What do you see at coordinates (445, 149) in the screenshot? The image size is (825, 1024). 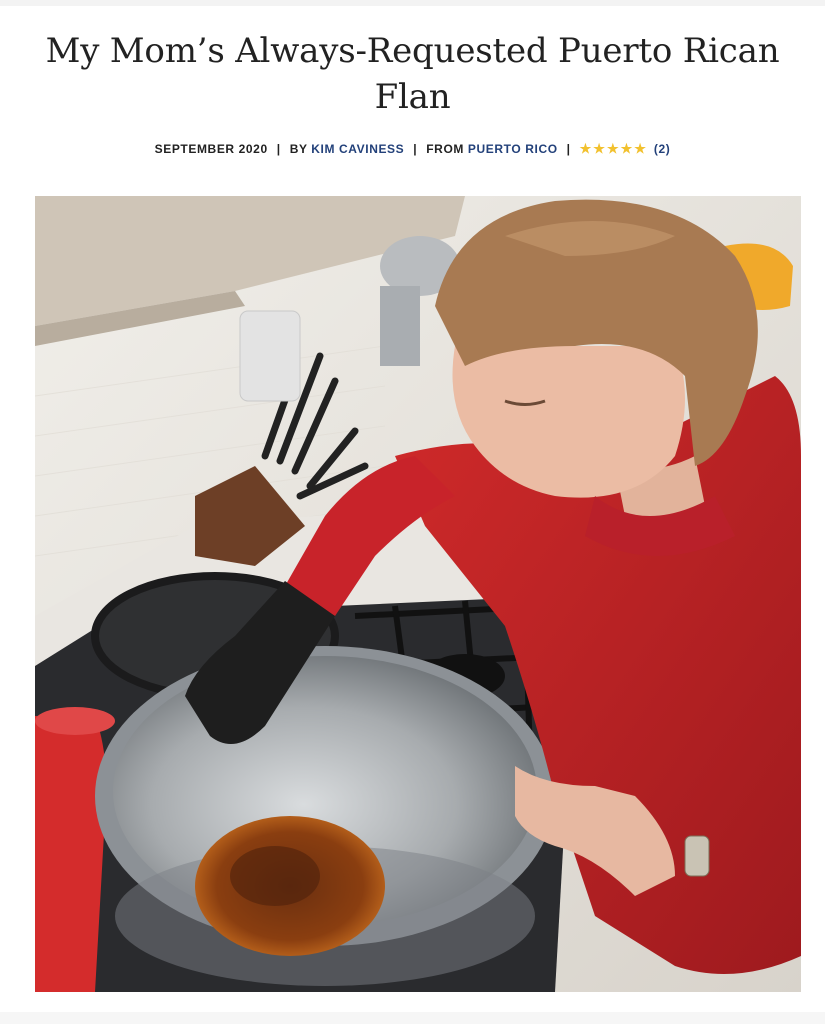 I see `from-prefix: FROM` at bounding box center [445, 149].